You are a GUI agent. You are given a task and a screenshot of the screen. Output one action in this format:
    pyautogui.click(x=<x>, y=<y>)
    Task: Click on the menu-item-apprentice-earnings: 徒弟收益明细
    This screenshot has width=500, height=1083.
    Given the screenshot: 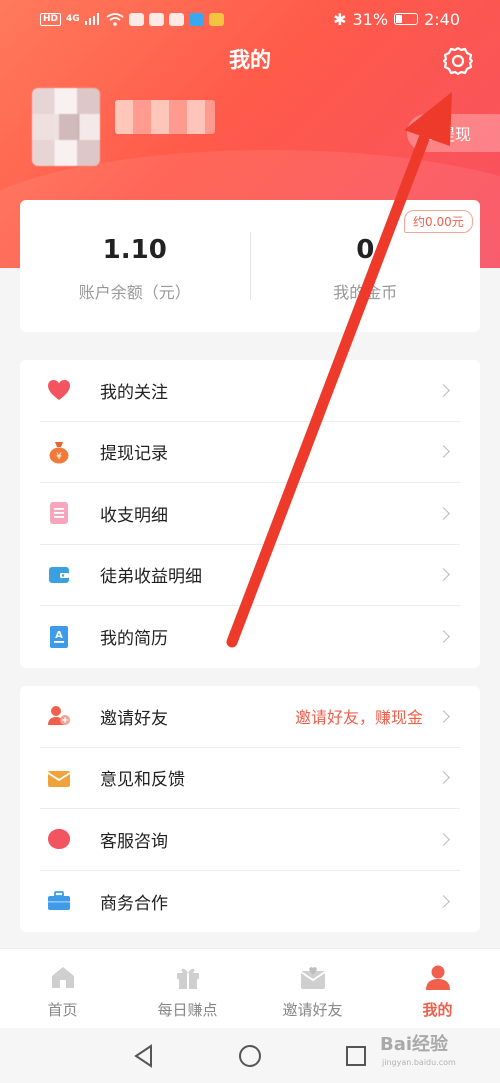 What is the action you would take?
    pyautogui.click(x=250, y=575)
    